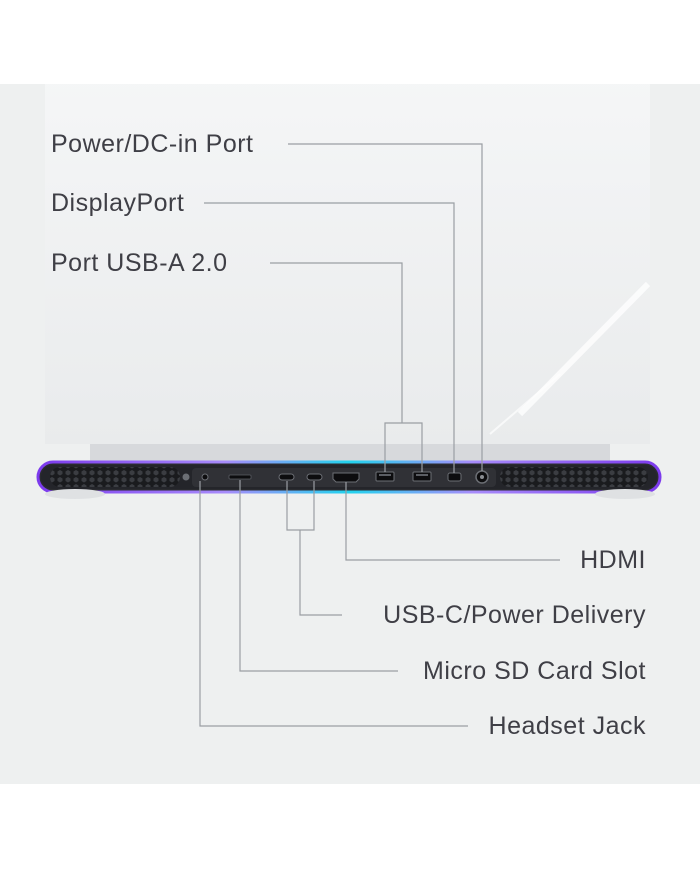 This screenshot has height=869, width=700. I want to click on left-vent-grille, so click(115, 477).